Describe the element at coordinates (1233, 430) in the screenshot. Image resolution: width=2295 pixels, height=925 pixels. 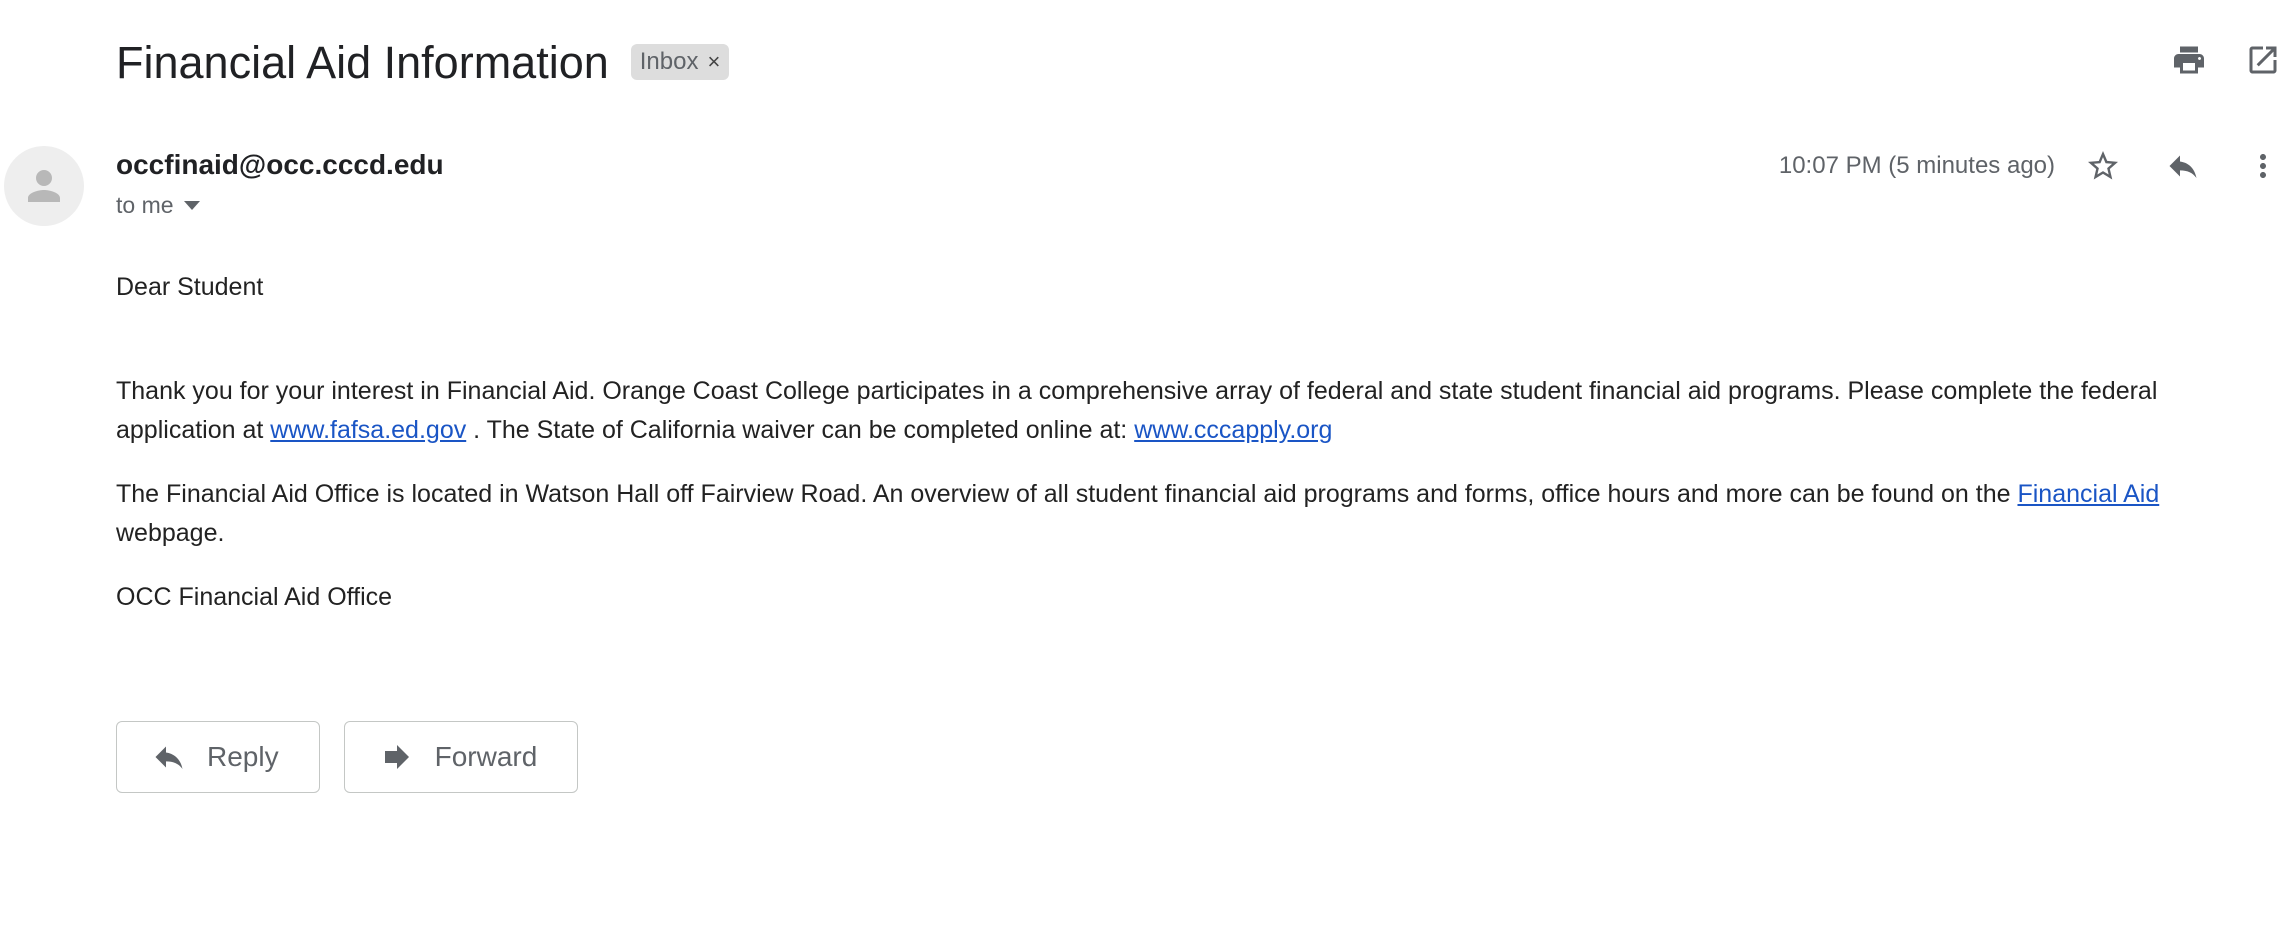
I see `cccapply-link: www.cccapply.org` at that location.